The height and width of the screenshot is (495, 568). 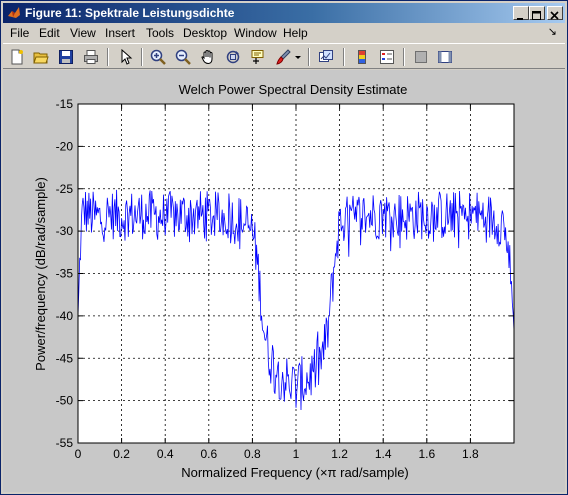 I want to click on y-tick-label: -15, so click(x=65, y=104).